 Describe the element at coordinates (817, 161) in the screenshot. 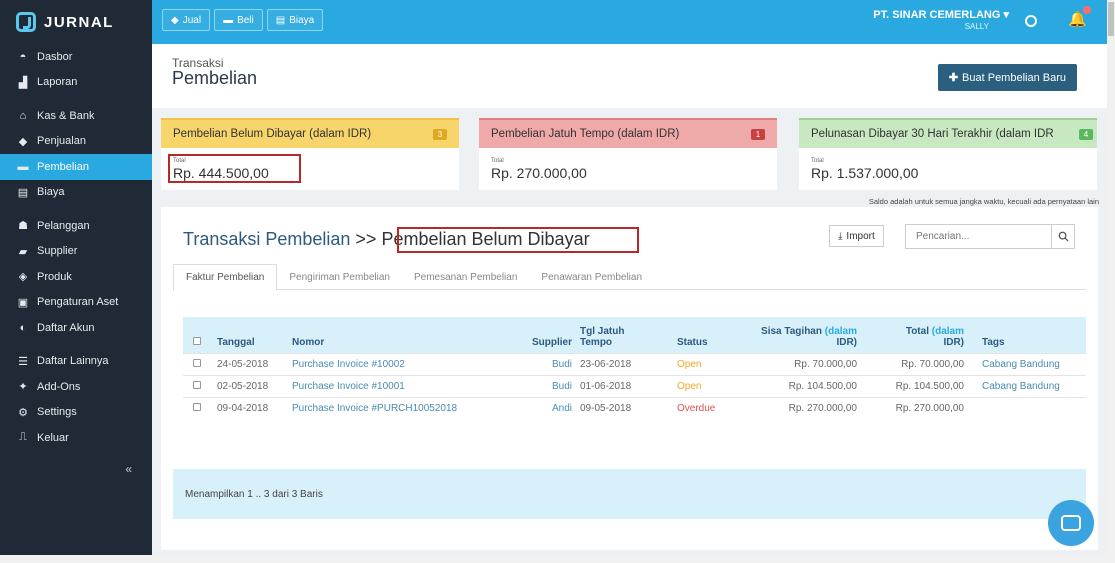

I see `card-paid-total-label: Total` at that location.